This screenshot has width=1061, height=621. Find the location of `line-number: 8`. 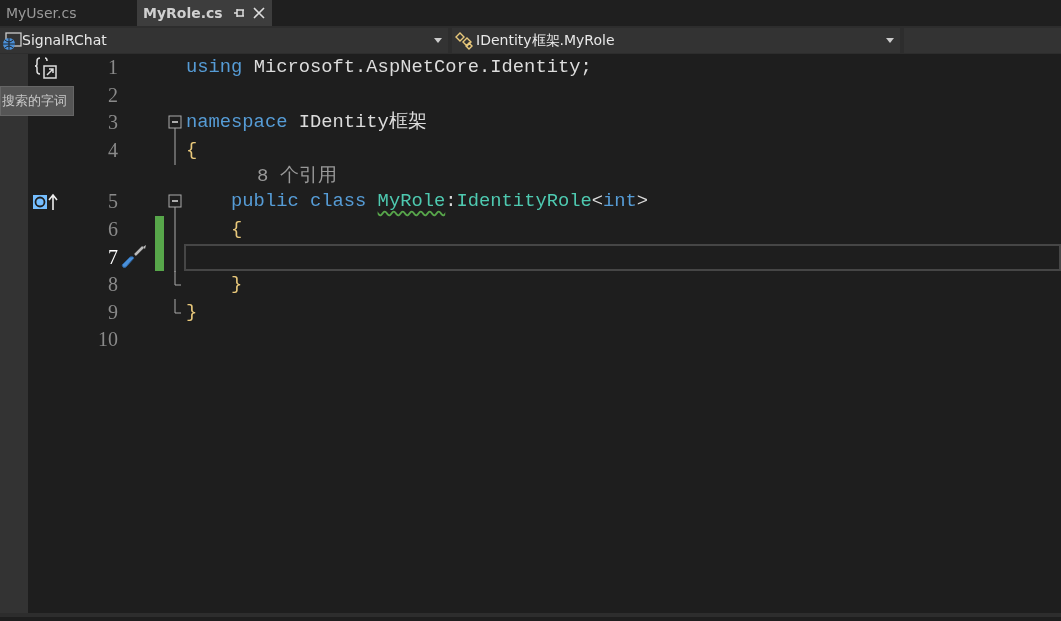

line-number: 8 is located at coordinates (112, 285).